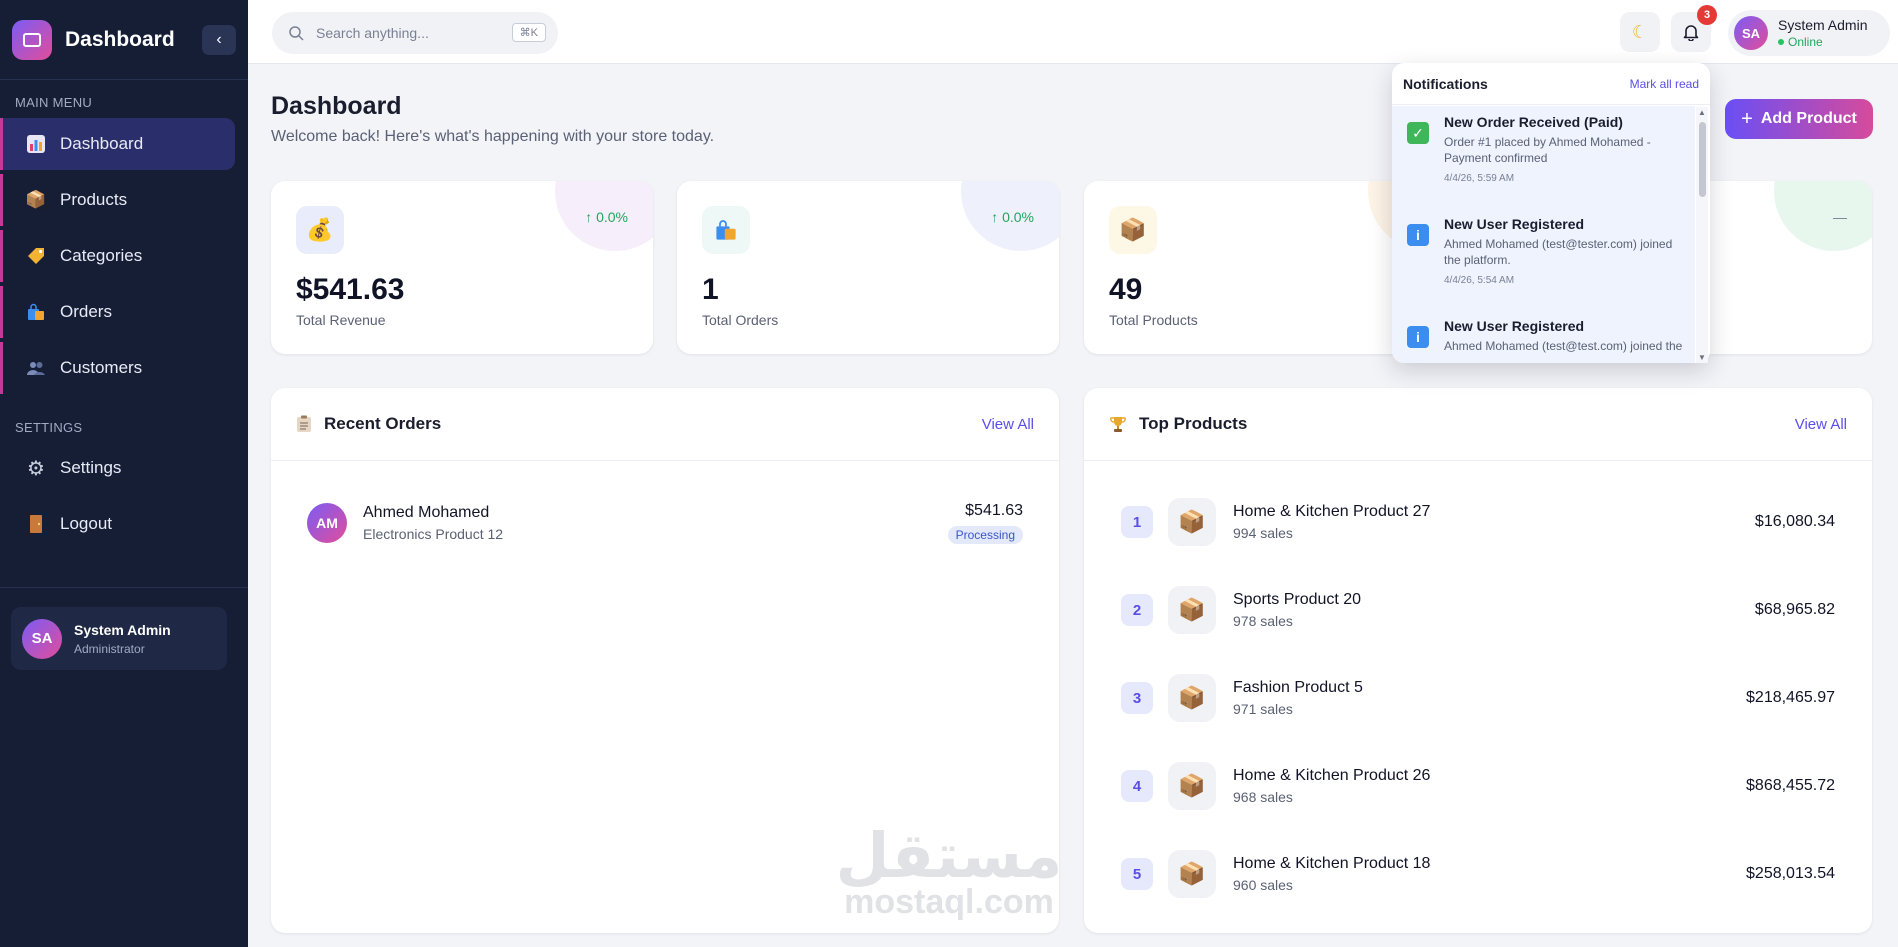 The image size is (1898, 947). What do you see at coordinates (117, 524) in the screenshot?
I see `sidebar-item-logout: Logout` at bounding box center [117, 524].